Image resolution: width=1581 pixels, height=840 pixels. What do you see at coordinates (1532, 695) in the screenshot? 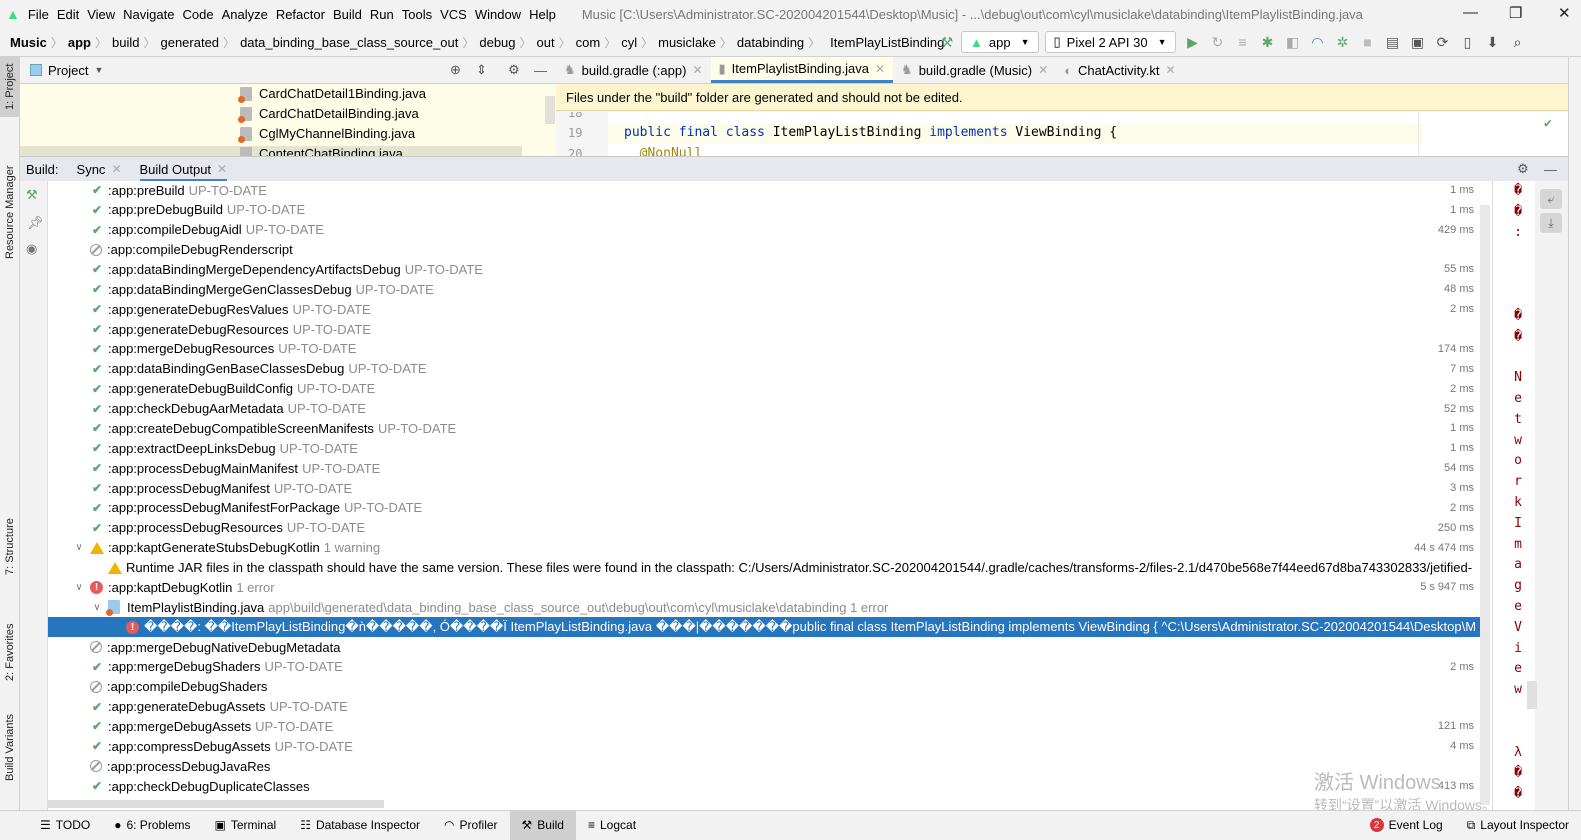
I see `console-scrollbar` at bounding box center [1532, 695].